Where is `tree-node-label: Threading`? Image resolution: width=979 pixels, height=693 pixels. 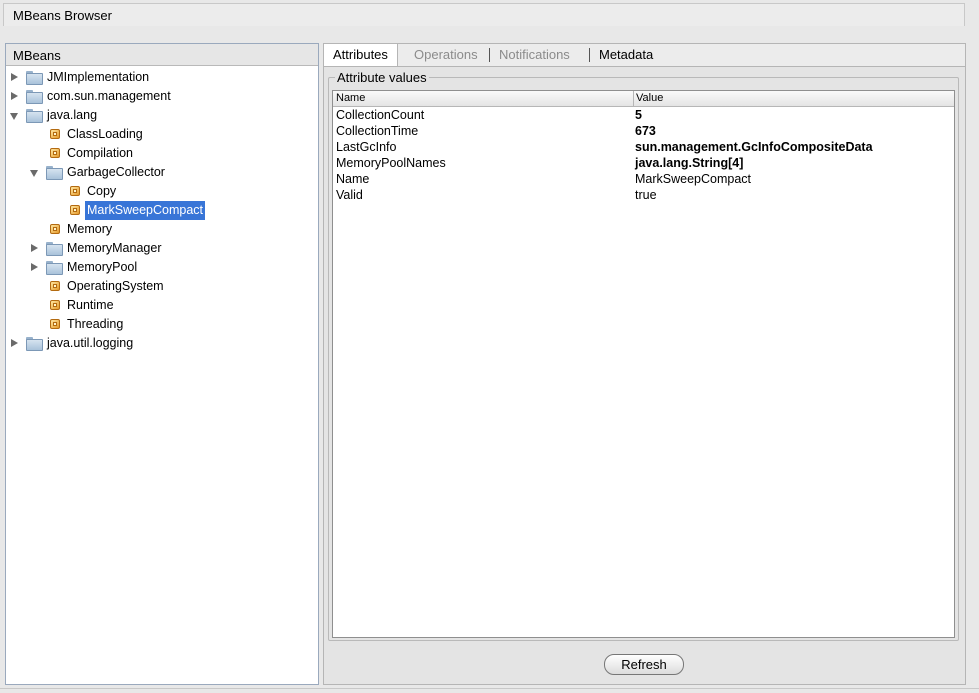 tree-node-label: Threading is located at coordinates (95, 324).